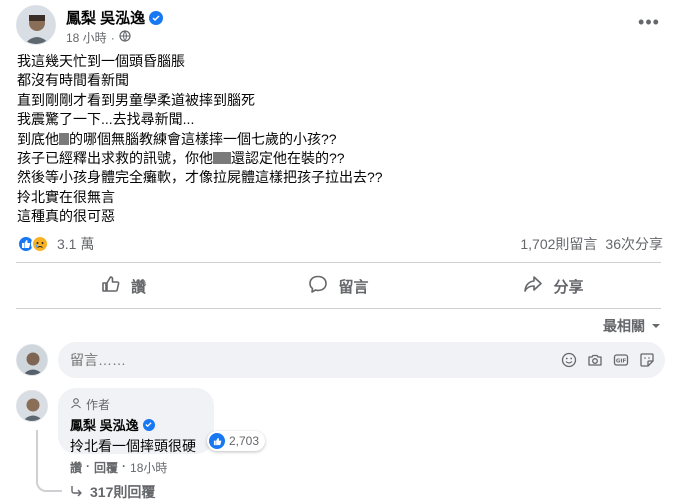  Describe the element at coordinates (353, 287) in the screenshot. I see `comment-label: 留言` at that location.